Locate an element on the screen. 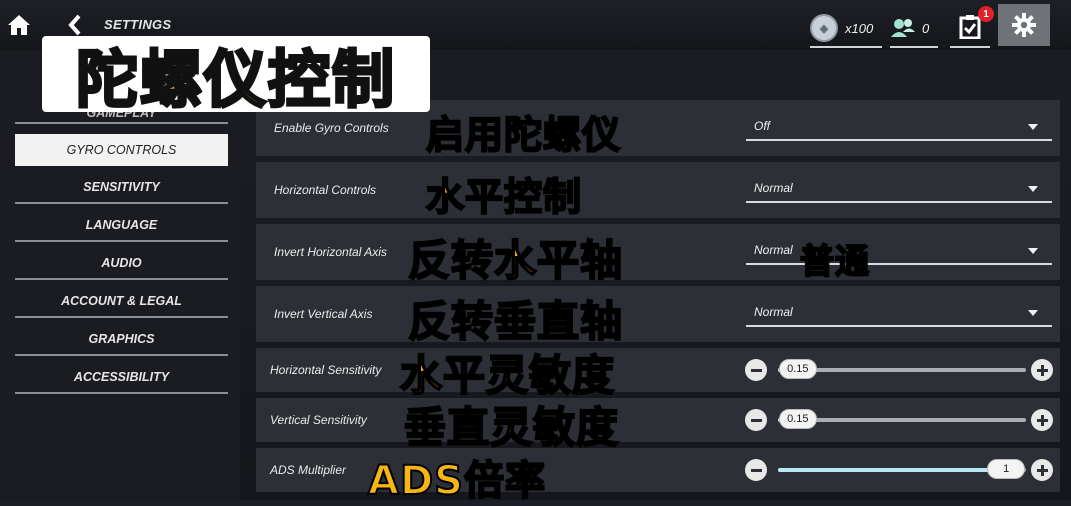 This screenshot has height=506, width=1071. caption-invert-horizontal: 反转水平轴 is located at coordinates (515, 260).